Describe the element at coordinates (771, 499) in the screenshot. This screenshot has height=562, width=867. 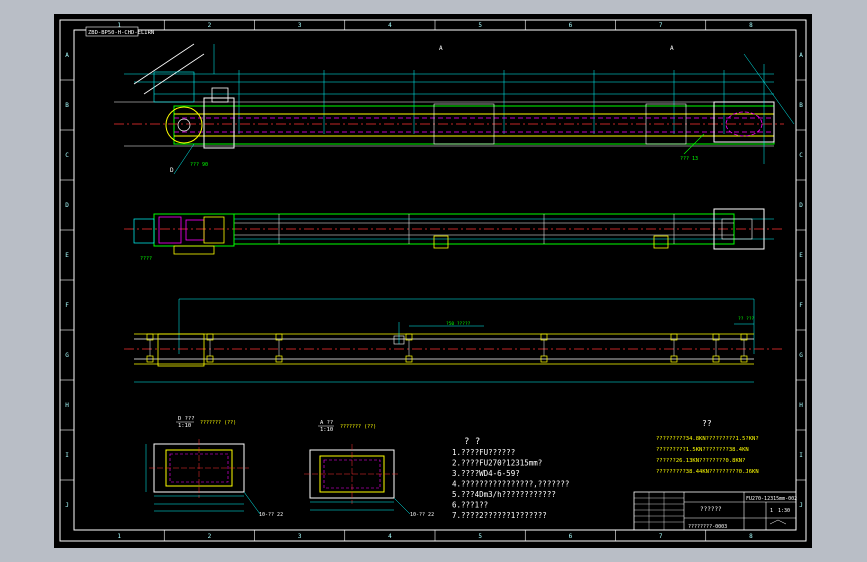
I see `title-drawing-no: FU270-12315mm-002` at that location.